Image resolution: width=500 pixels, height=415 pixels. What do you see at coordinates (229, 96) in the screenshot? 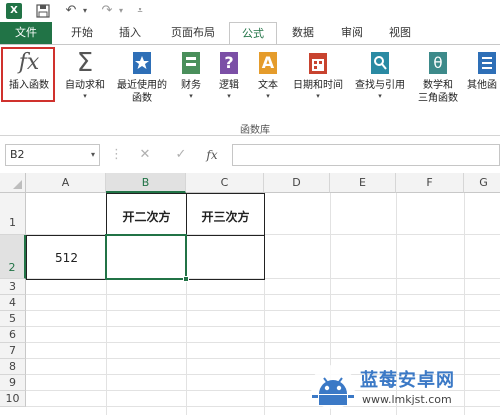
I see `logical-dropdown-icon: ▾` at bounding box center [229, 96].